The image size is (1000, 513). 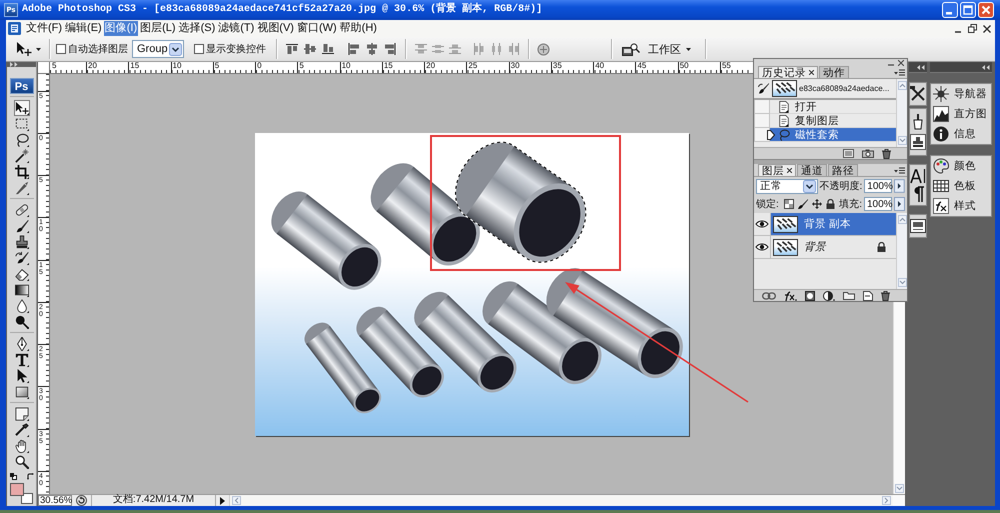 What do you see at coordinates (961, 206) in the screenshot?
I see `panel-button: 样式` at bounding box center [961, 206].